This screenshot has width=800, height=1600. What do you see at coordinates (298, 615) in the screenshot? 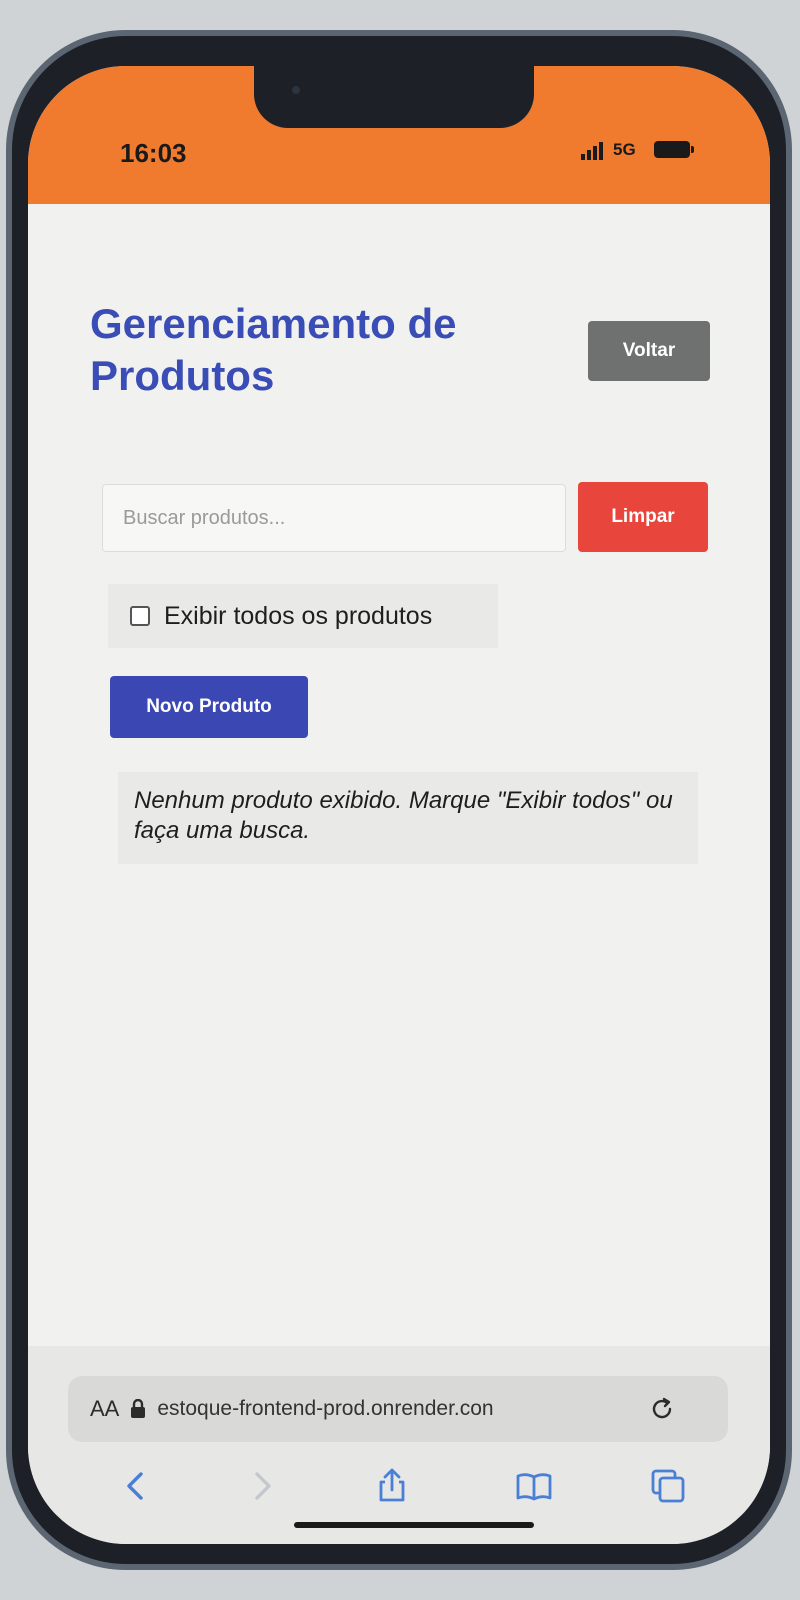
I see `show-all-label: Exibir todos os produtos` at bounding box center [298, 615].